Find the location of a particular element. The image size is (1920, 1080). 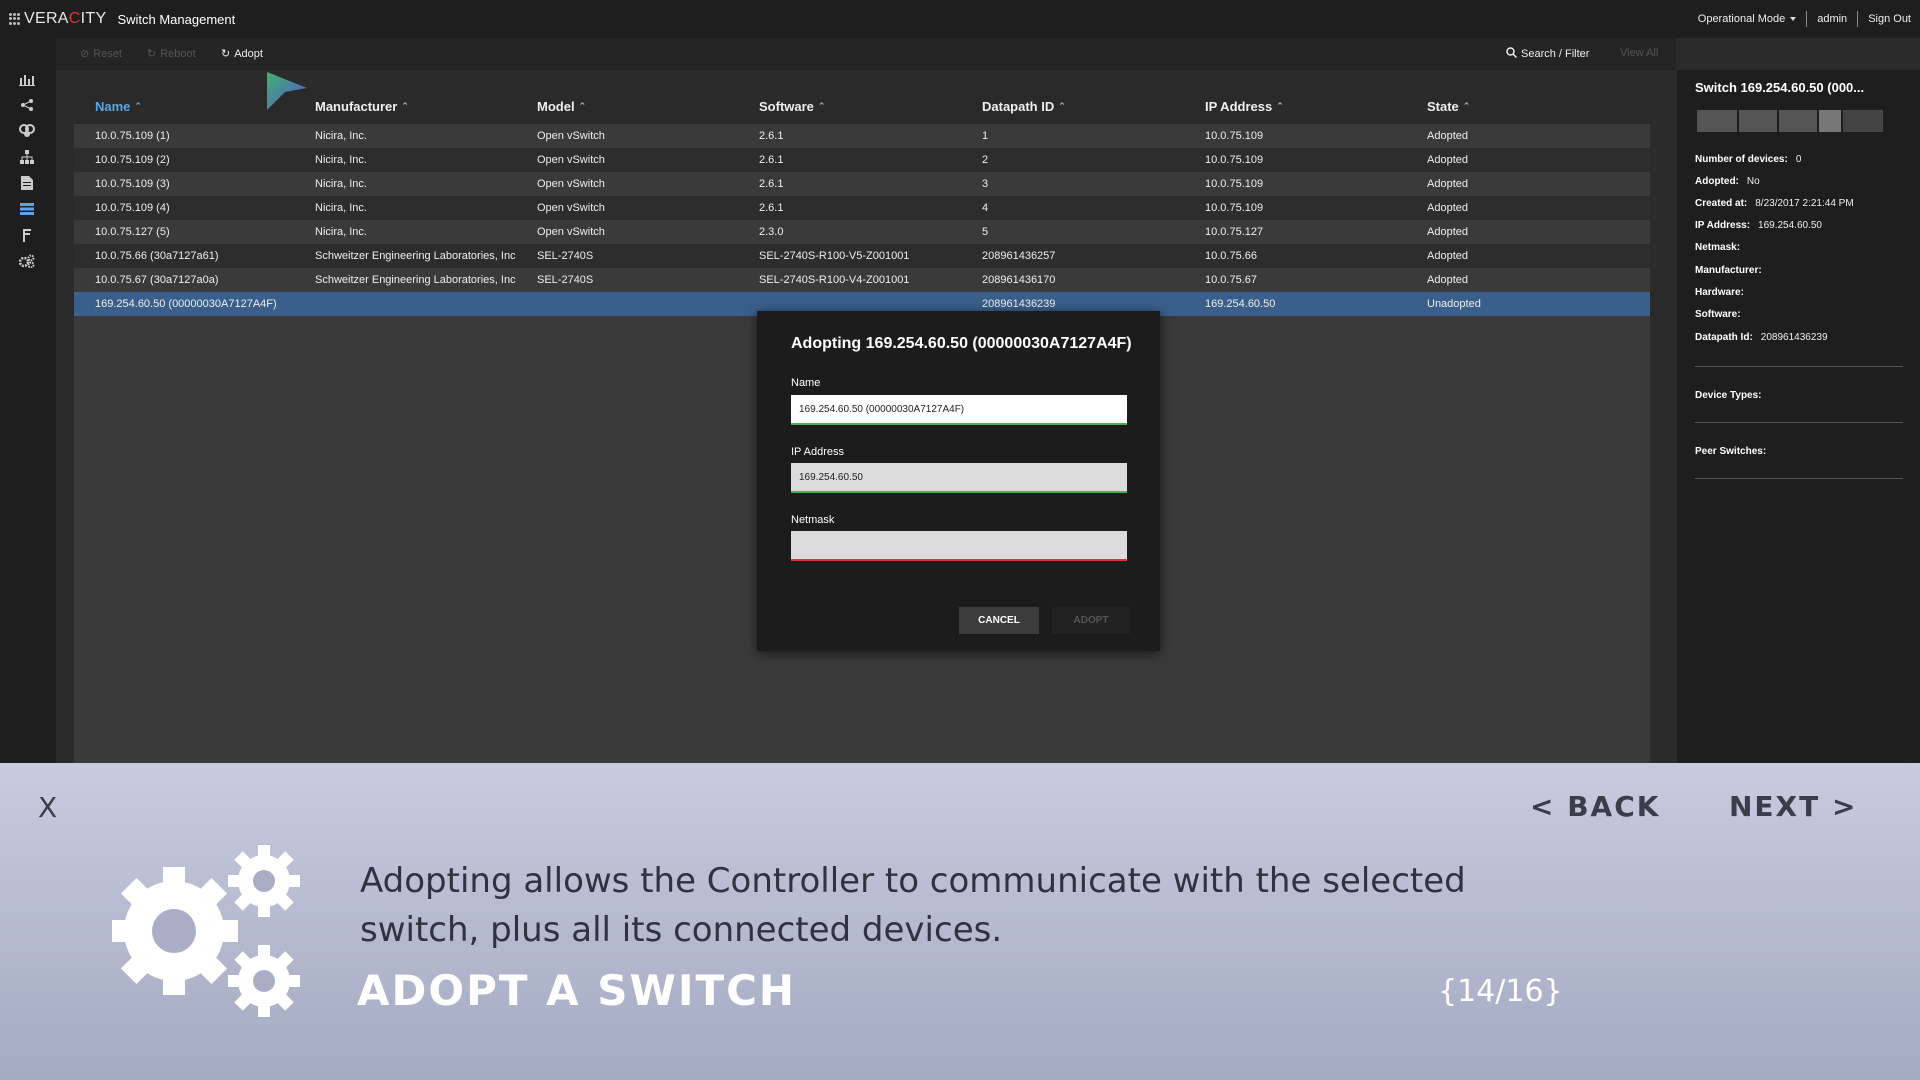

table-cell: 5 is located at coordinates (985, 232).